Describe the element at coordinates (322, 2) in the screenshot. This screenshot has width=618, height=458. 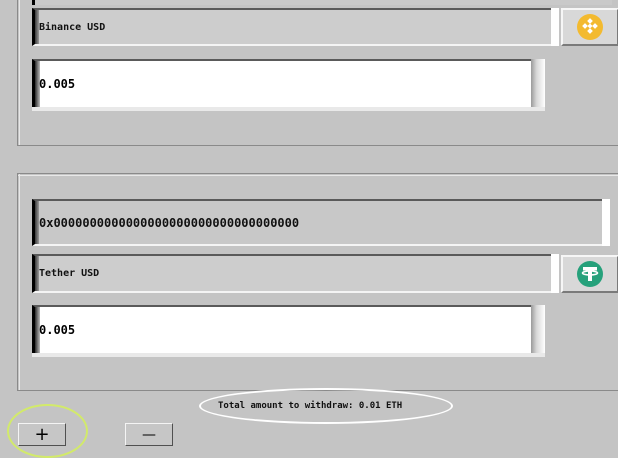
I see `top-edge-field` at that location.